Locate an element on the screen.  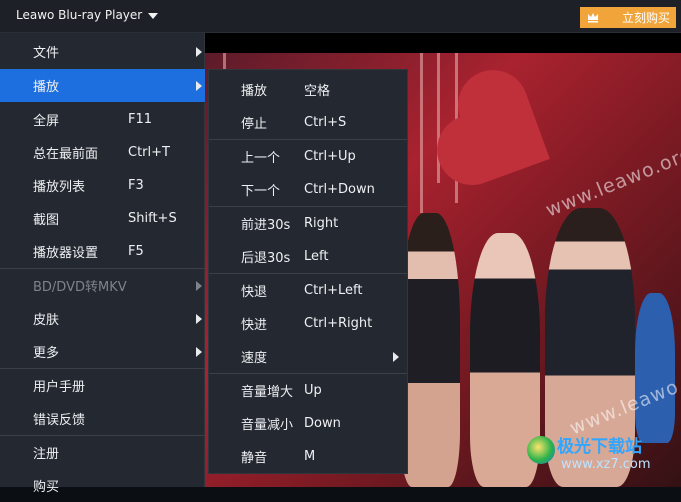
submenu-item-previous: 上一个 Ctrl+Up is located at coordinates (308, 156).